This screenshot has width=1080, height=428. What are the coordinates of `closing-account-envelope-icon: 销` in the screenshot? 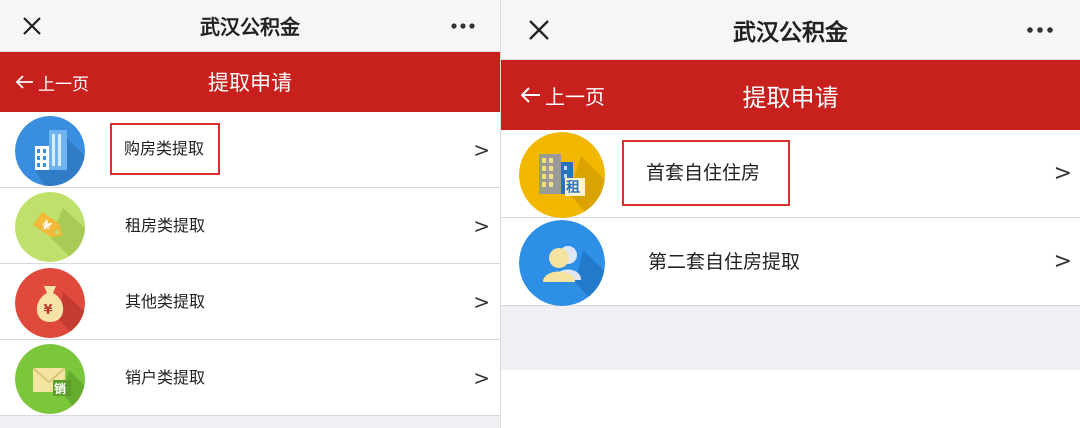 It's located at (50, 379).